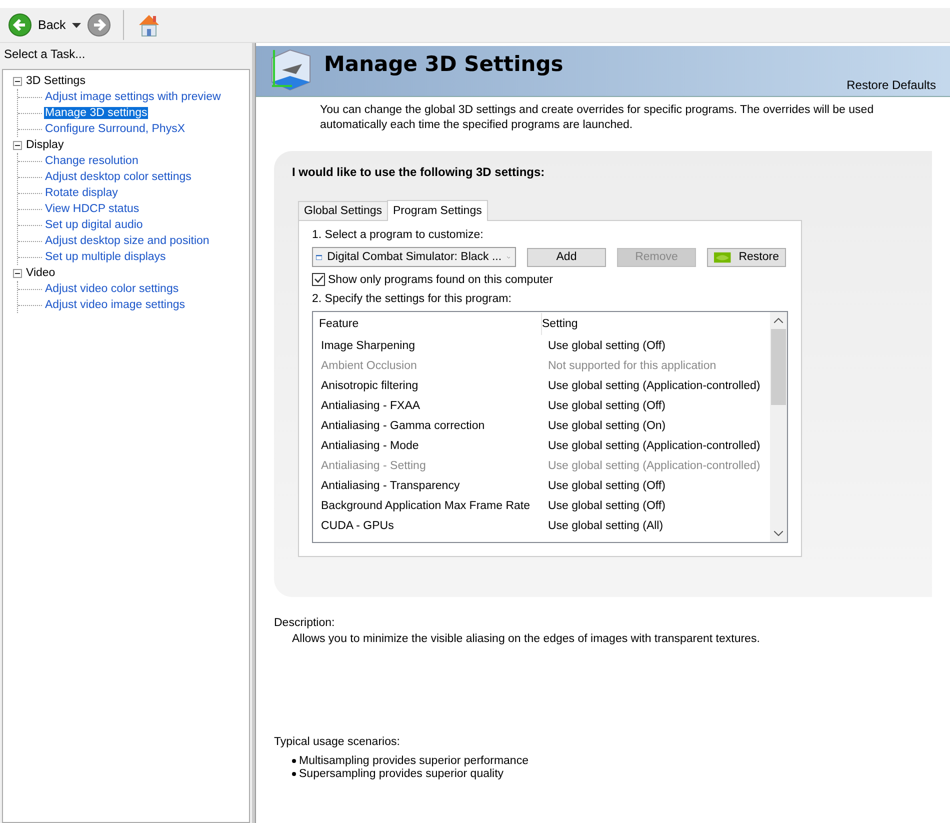 Image resolution: width=950 pixels, height=823 pixels. Describe the element at coordinates (337, 742) in the screenshot. I see `usage-label: Typical usage scenarios:` at that location.